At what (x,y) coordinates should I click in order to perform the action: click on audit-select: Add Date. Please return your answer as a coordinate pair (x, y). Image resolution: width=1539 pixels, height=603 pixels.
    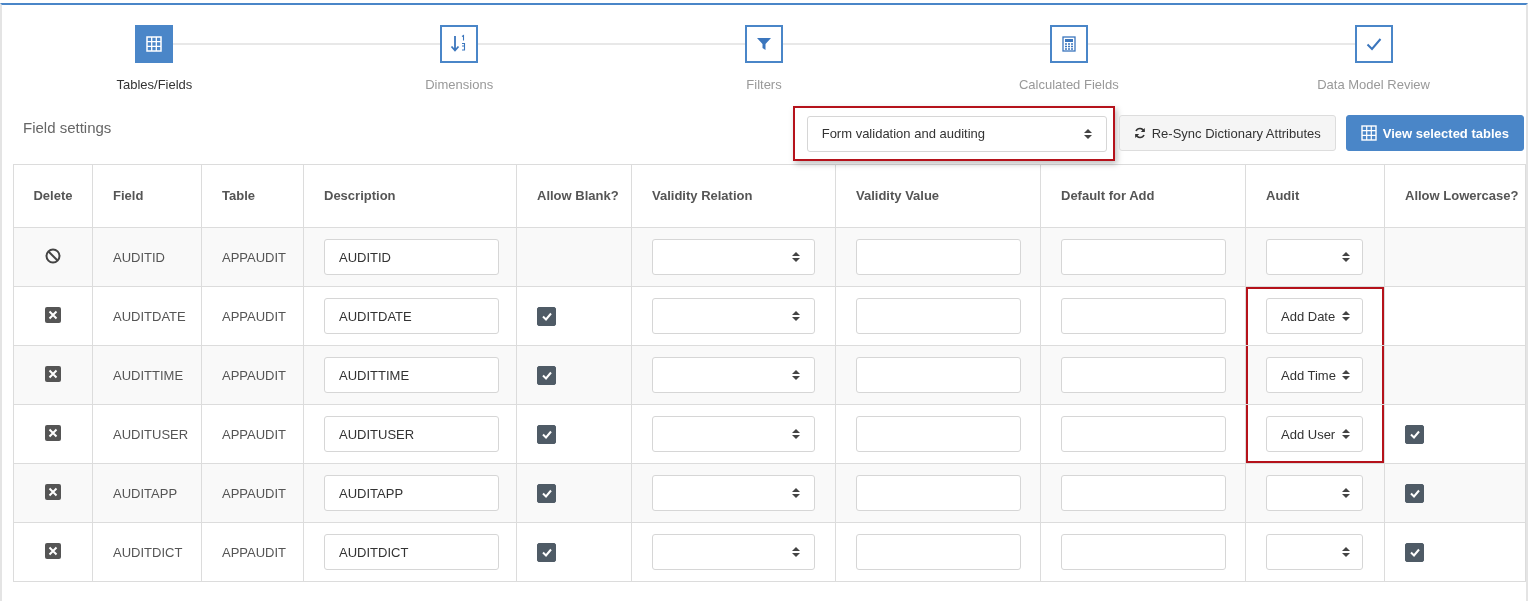
    Looking at the image, I should click on (1314, 316).